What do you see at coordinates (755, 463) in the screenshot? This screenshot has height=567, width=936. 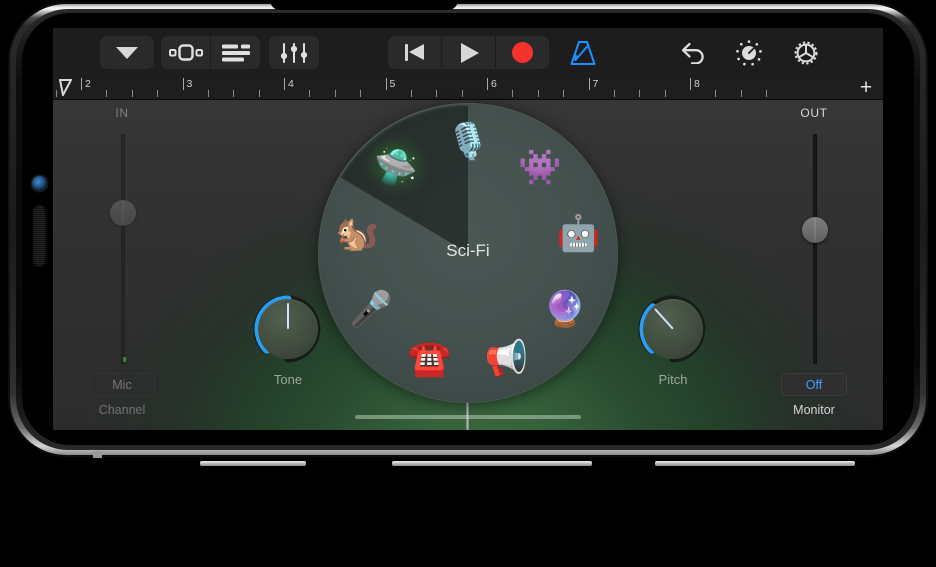 I see `power-button` at bounding box center [755, 463].